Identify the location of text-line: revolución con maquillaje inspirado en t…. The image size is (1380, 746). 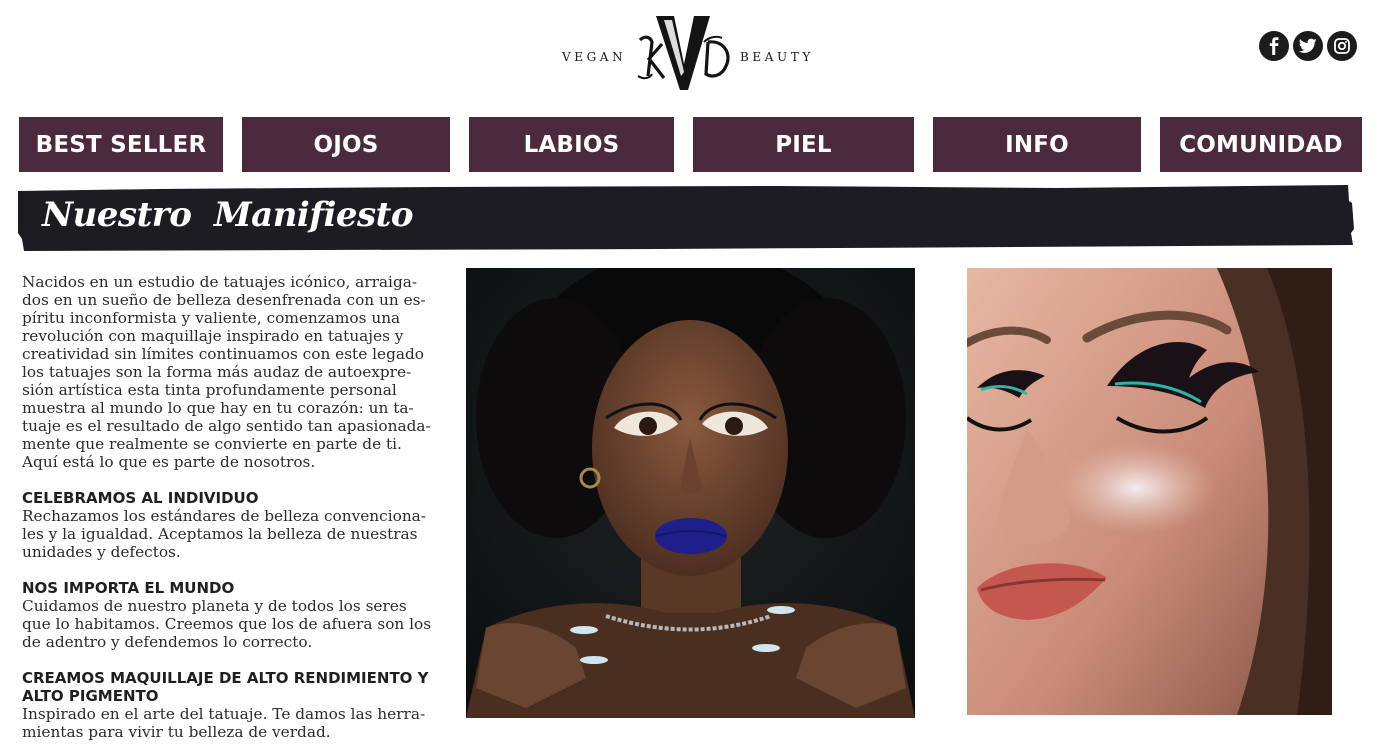
(213, 336).